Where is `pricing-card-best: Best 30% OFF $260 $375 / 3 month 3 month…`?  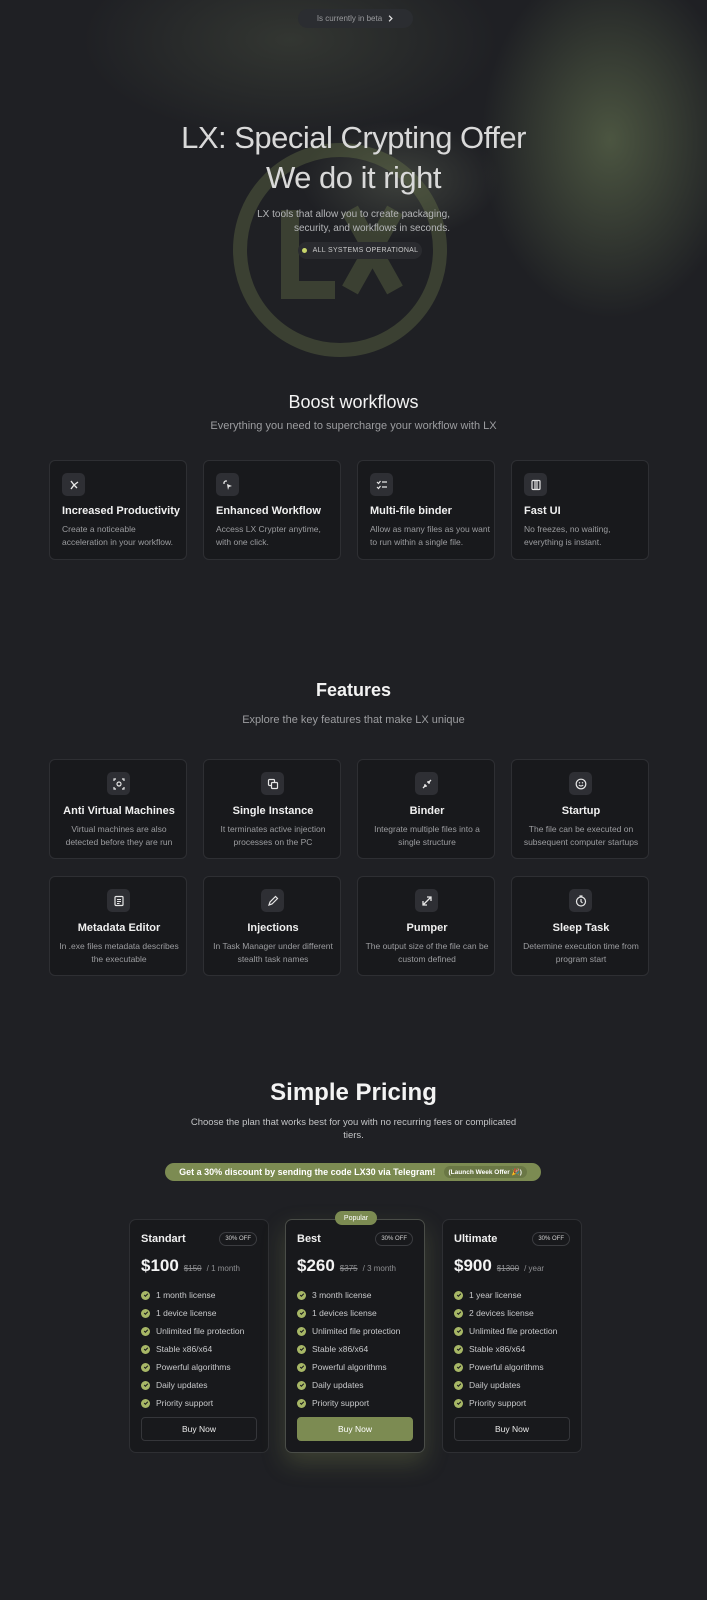 pricing-card-best: Best 30% OFF $260 $375 / 3 month 3 month… is located at coordinates (355, 1336).